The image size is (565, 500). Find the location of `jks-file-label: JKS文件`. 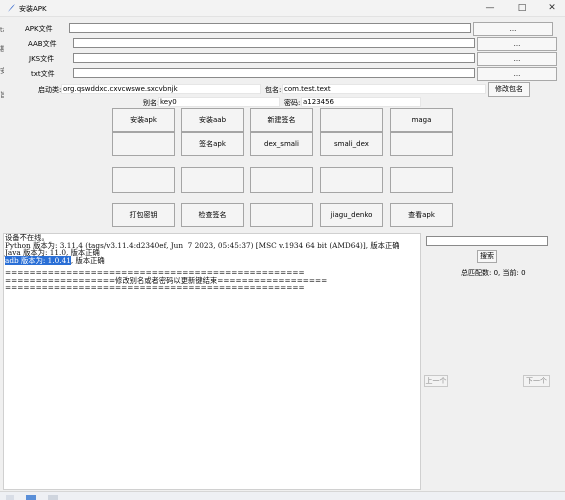

jks-file-label: JKS文件 is located at coordinates (42, 59).